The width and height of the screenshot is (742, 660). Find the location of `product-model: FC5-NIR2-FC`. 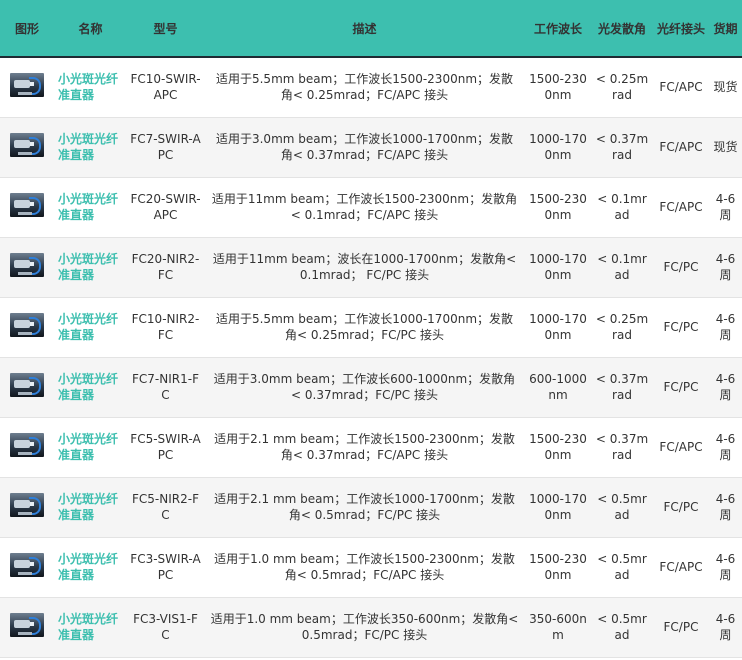

product-model: FC5-NIR2-FC is located at coordinates (165, 507).